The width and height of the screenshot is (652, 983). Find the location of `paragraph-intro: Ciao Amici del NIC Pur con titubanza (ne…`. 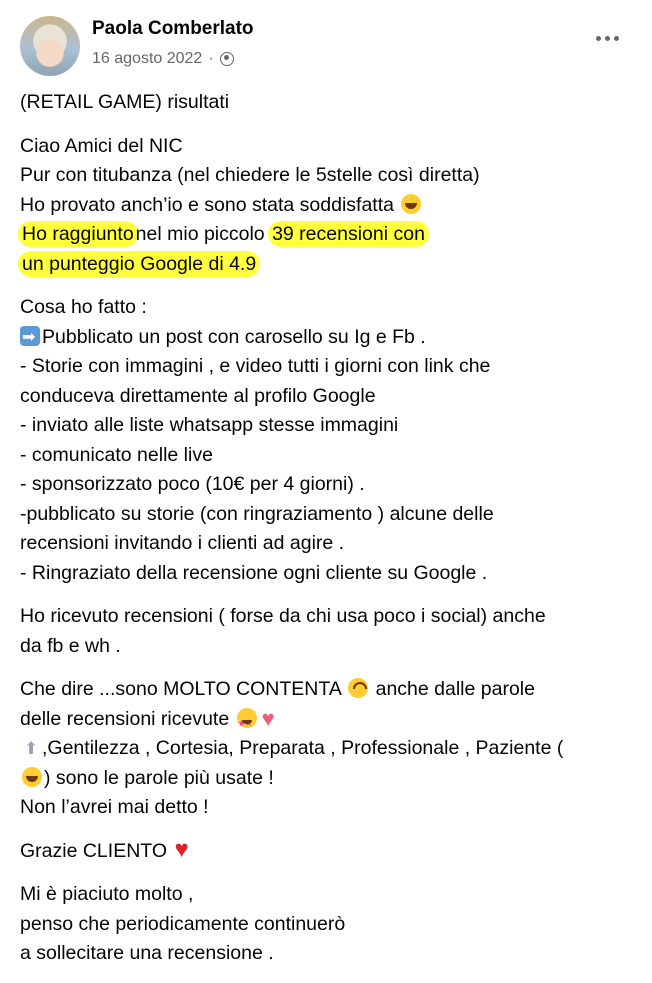

paragraph-intro: Ciao Amici del NIC Pur con titubanza (ne… is located at coordinates (249, 205).